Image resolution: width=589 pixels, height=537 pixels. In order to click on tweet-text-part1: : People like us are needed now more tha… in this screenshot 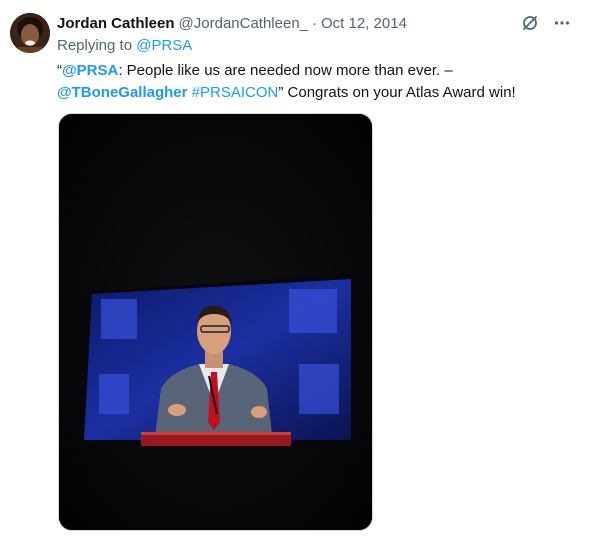, I will do `click(285, 70)`.